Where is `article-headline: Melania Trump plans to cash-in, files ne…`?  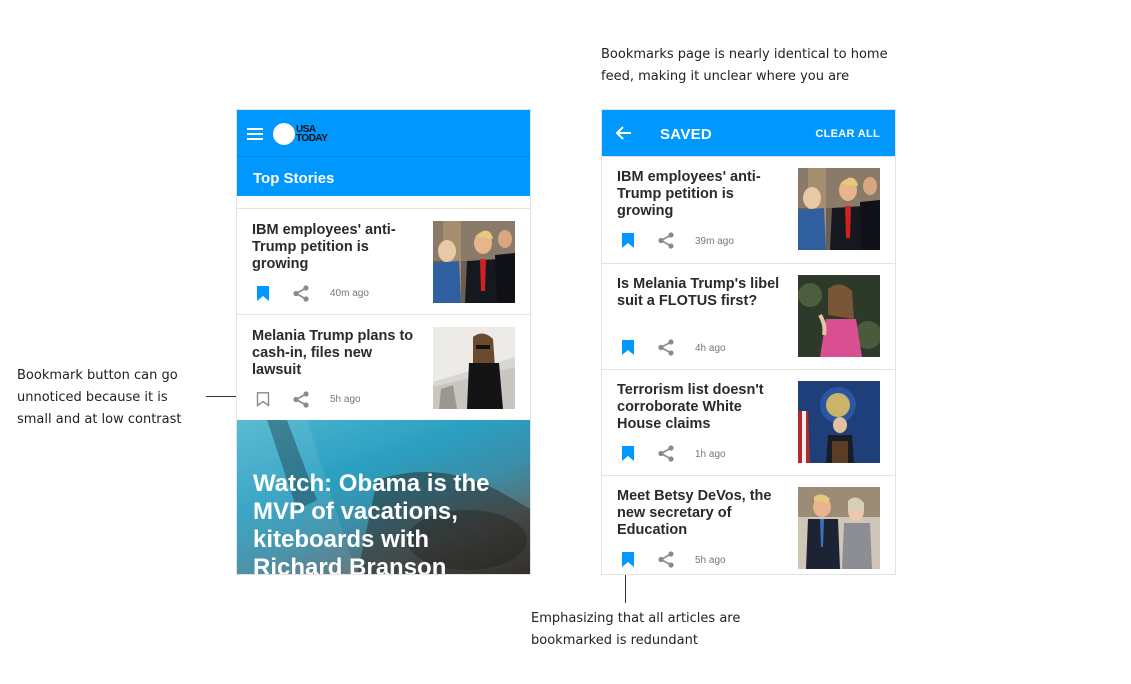 article-headline: Melania Trump plans to cash-in, files ne… is located at coordinates (337, 353).